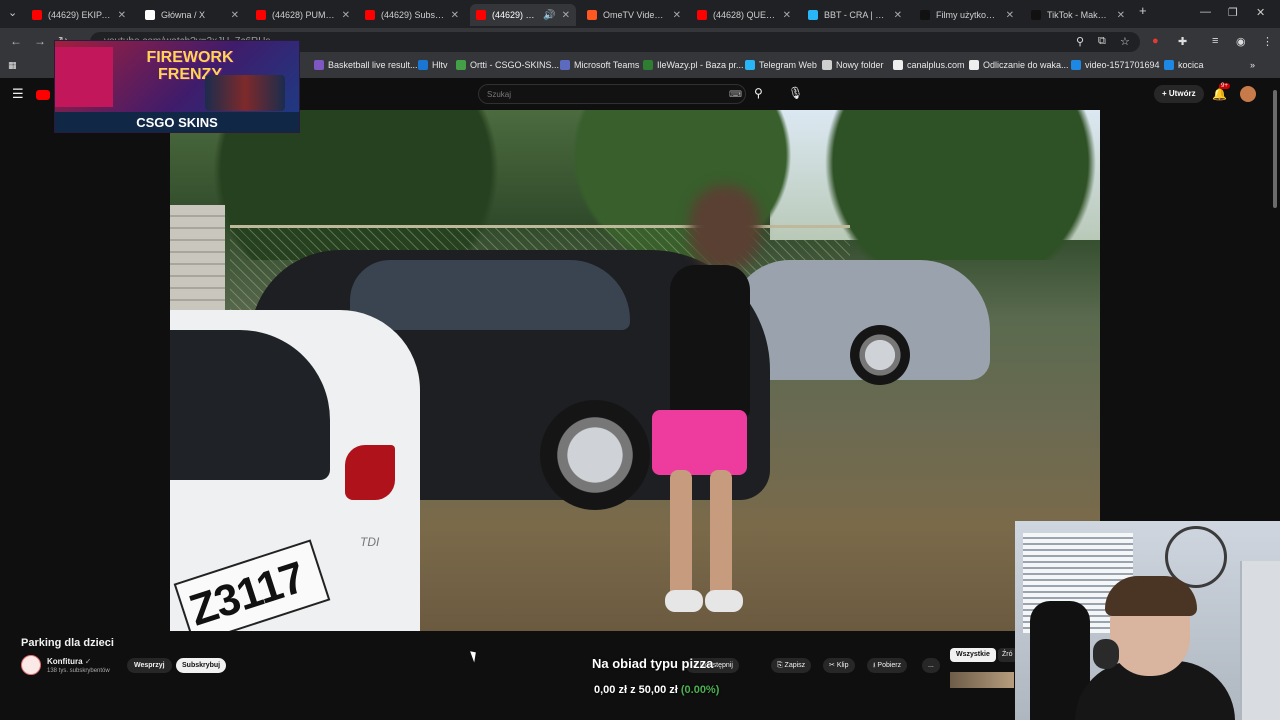 This screenshot has width=1280, height=720. I want to click on browser-tab: Filmy użytkownik ✕, so click(967, 15).